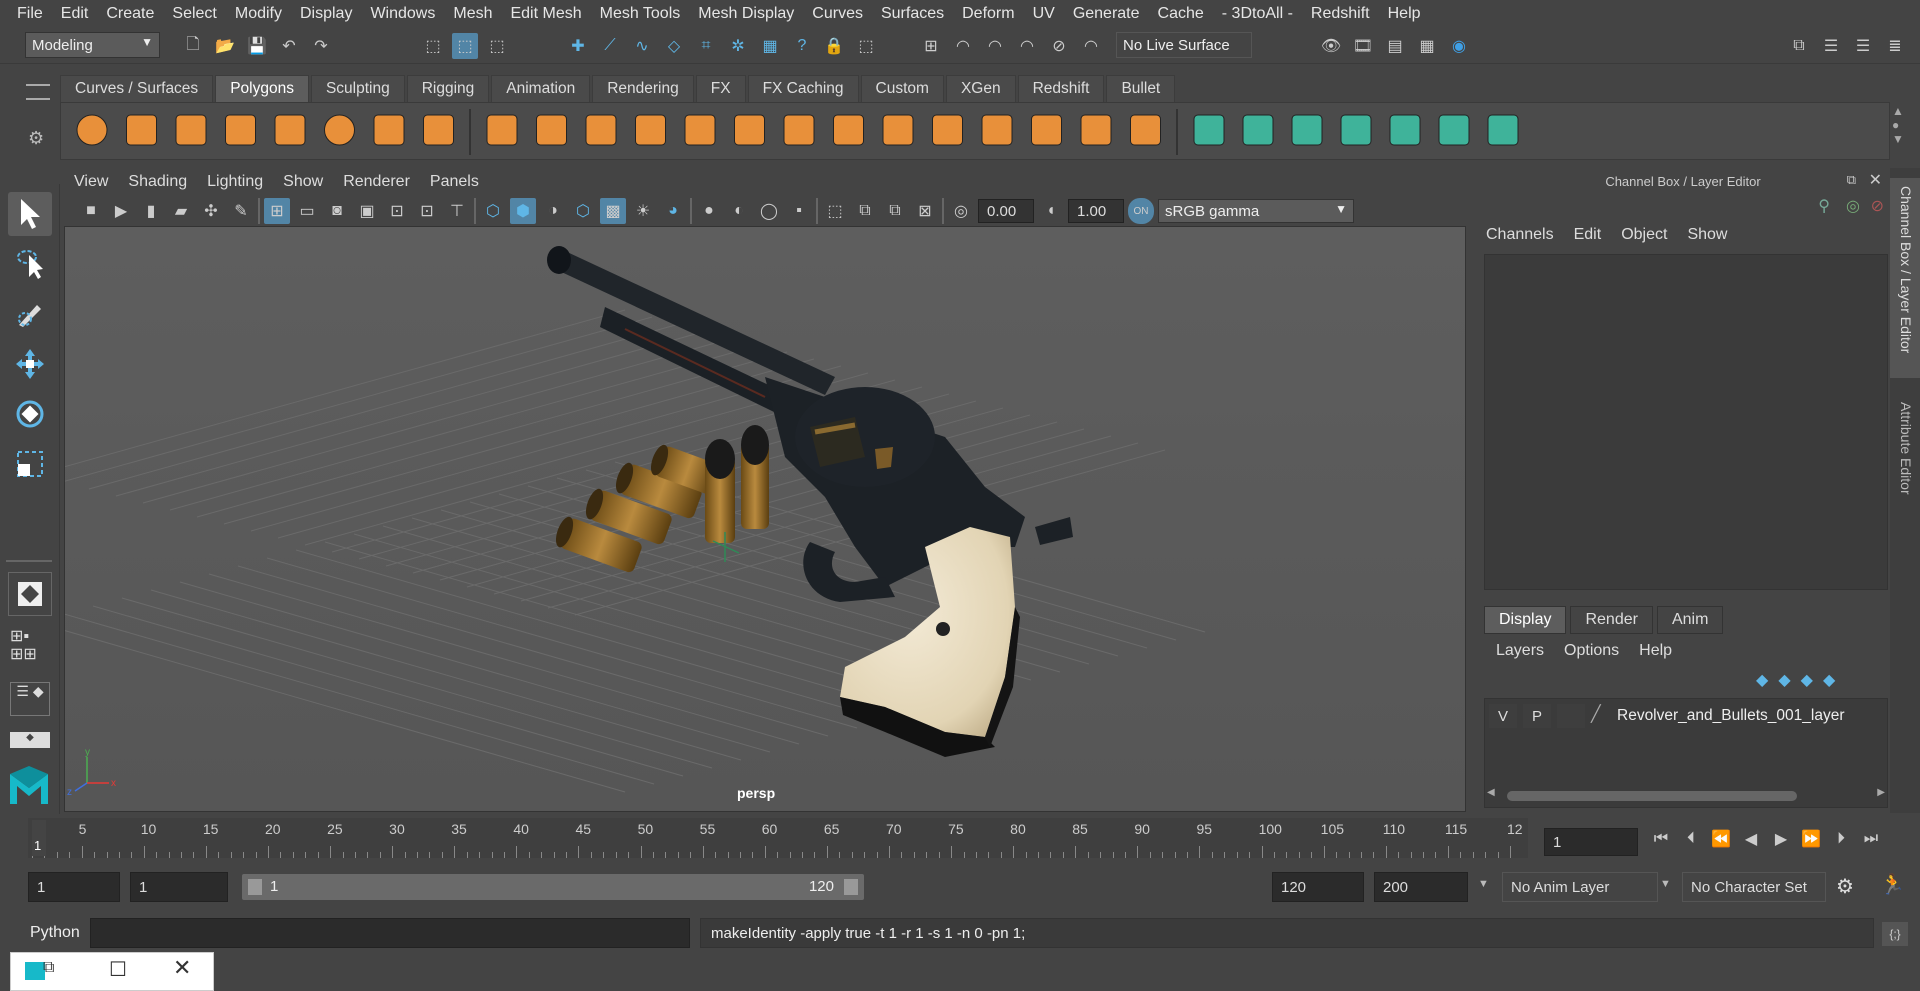  Describe the element at coordinates (493, 211) in the screenshot. I see `wireframe-icon: ⬡` at that location.